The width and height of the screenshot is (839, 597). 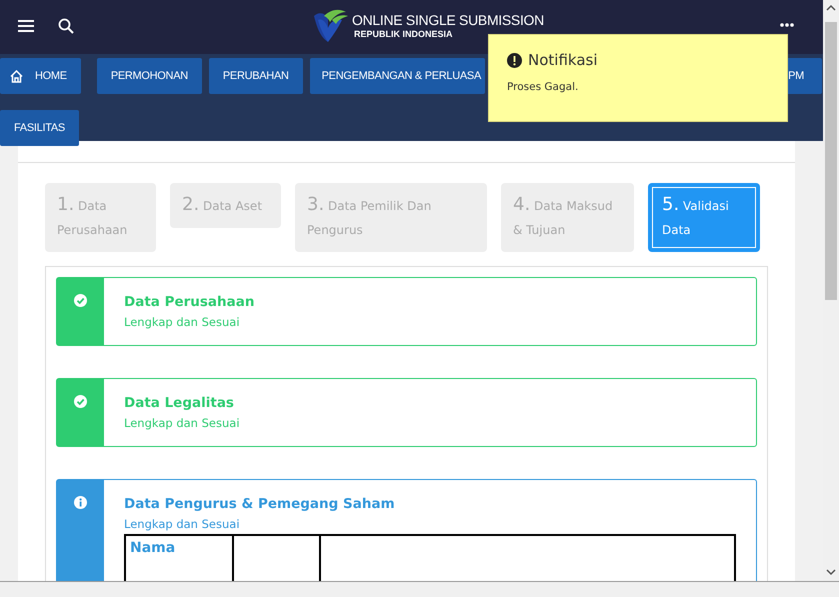 I want to click on site-title: ONLINE SINGLE SUBMISSION, so click(x=448, y=20).